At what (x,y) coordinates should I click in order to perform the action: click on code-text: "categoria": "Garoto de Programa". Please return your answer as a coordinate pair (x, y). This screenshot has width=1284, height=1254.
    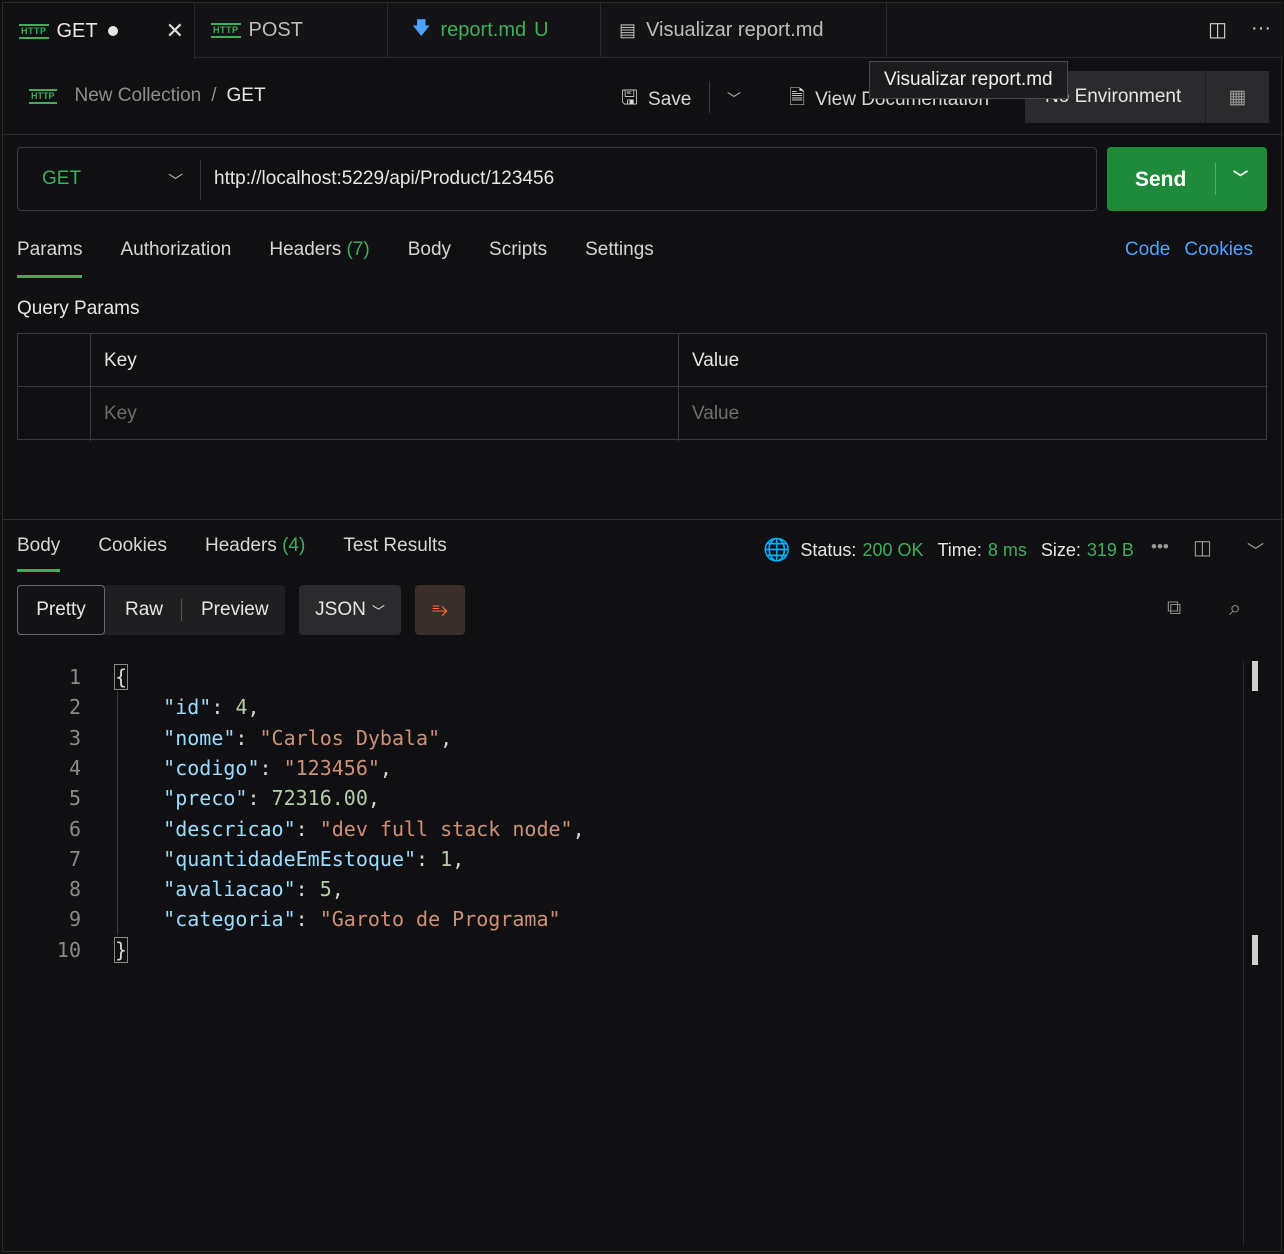
    Looking at the image, I should click on (338, 919).